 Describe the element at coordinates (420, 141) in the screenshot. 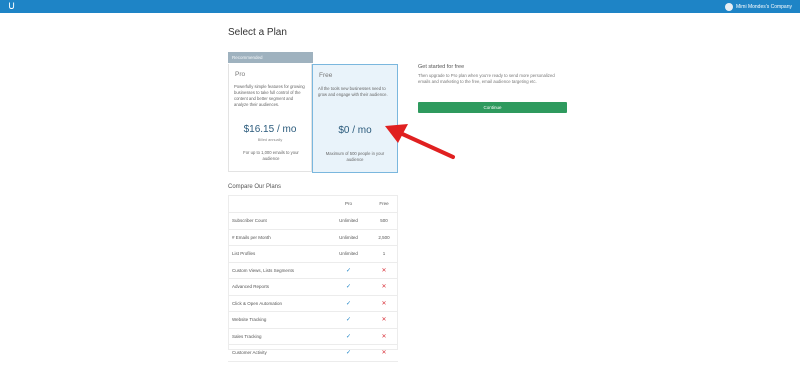

I see `annotation-arrow` at that location.